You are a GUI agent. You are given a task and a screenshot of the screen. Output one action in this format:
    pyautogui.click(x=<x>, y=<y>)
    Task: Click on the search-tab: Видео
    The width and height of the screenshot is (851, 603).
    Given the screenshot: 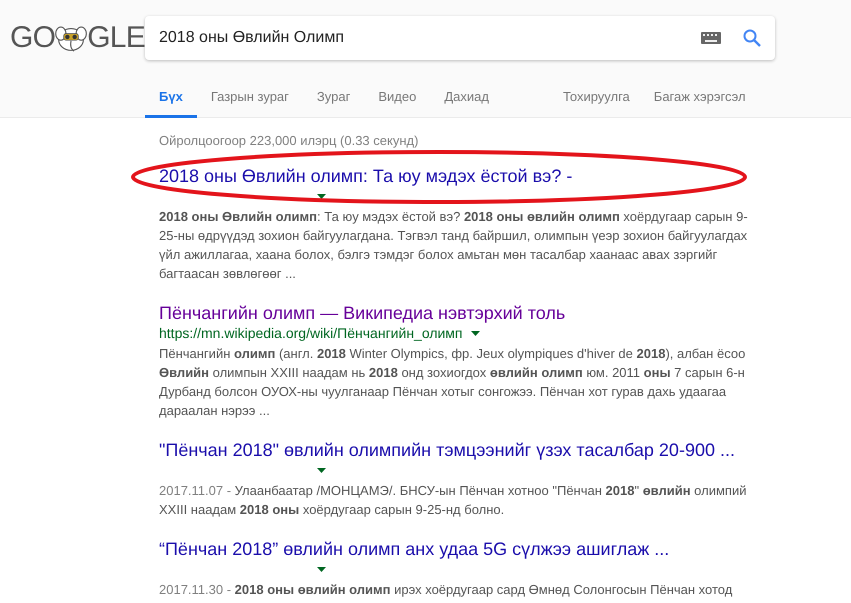 What is the action you would take?
    pyautogui.click(x=397, y=100)
    